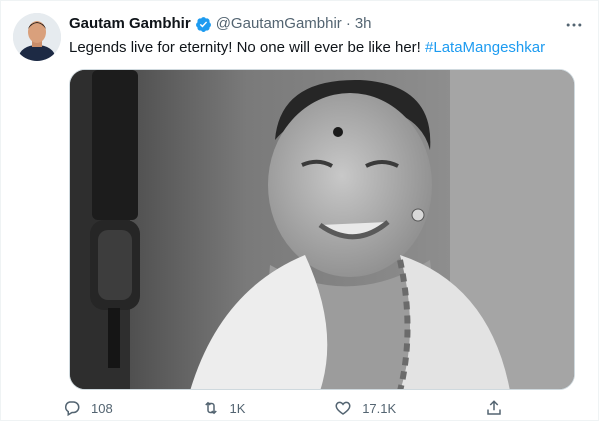  I want to click on reply-icon, so click(72, 409).